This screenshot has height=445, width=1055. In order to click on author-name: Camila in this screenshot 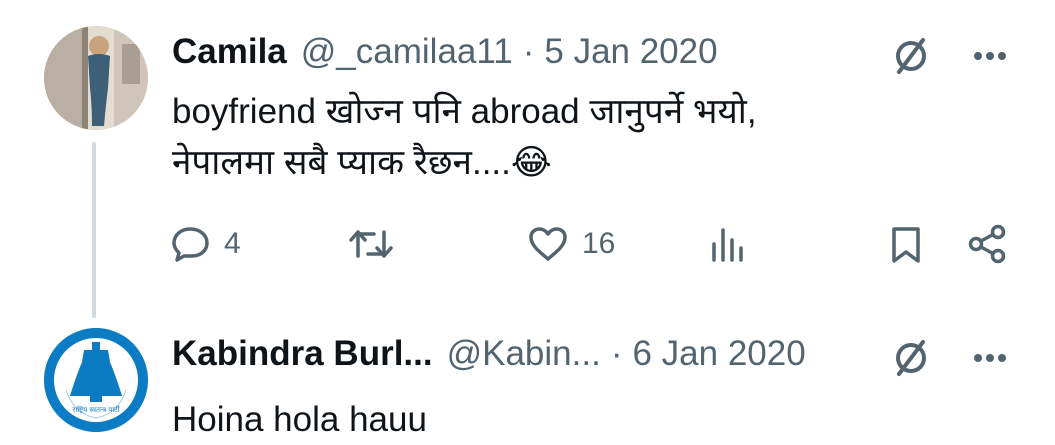, I will do `click(229, 52)`.